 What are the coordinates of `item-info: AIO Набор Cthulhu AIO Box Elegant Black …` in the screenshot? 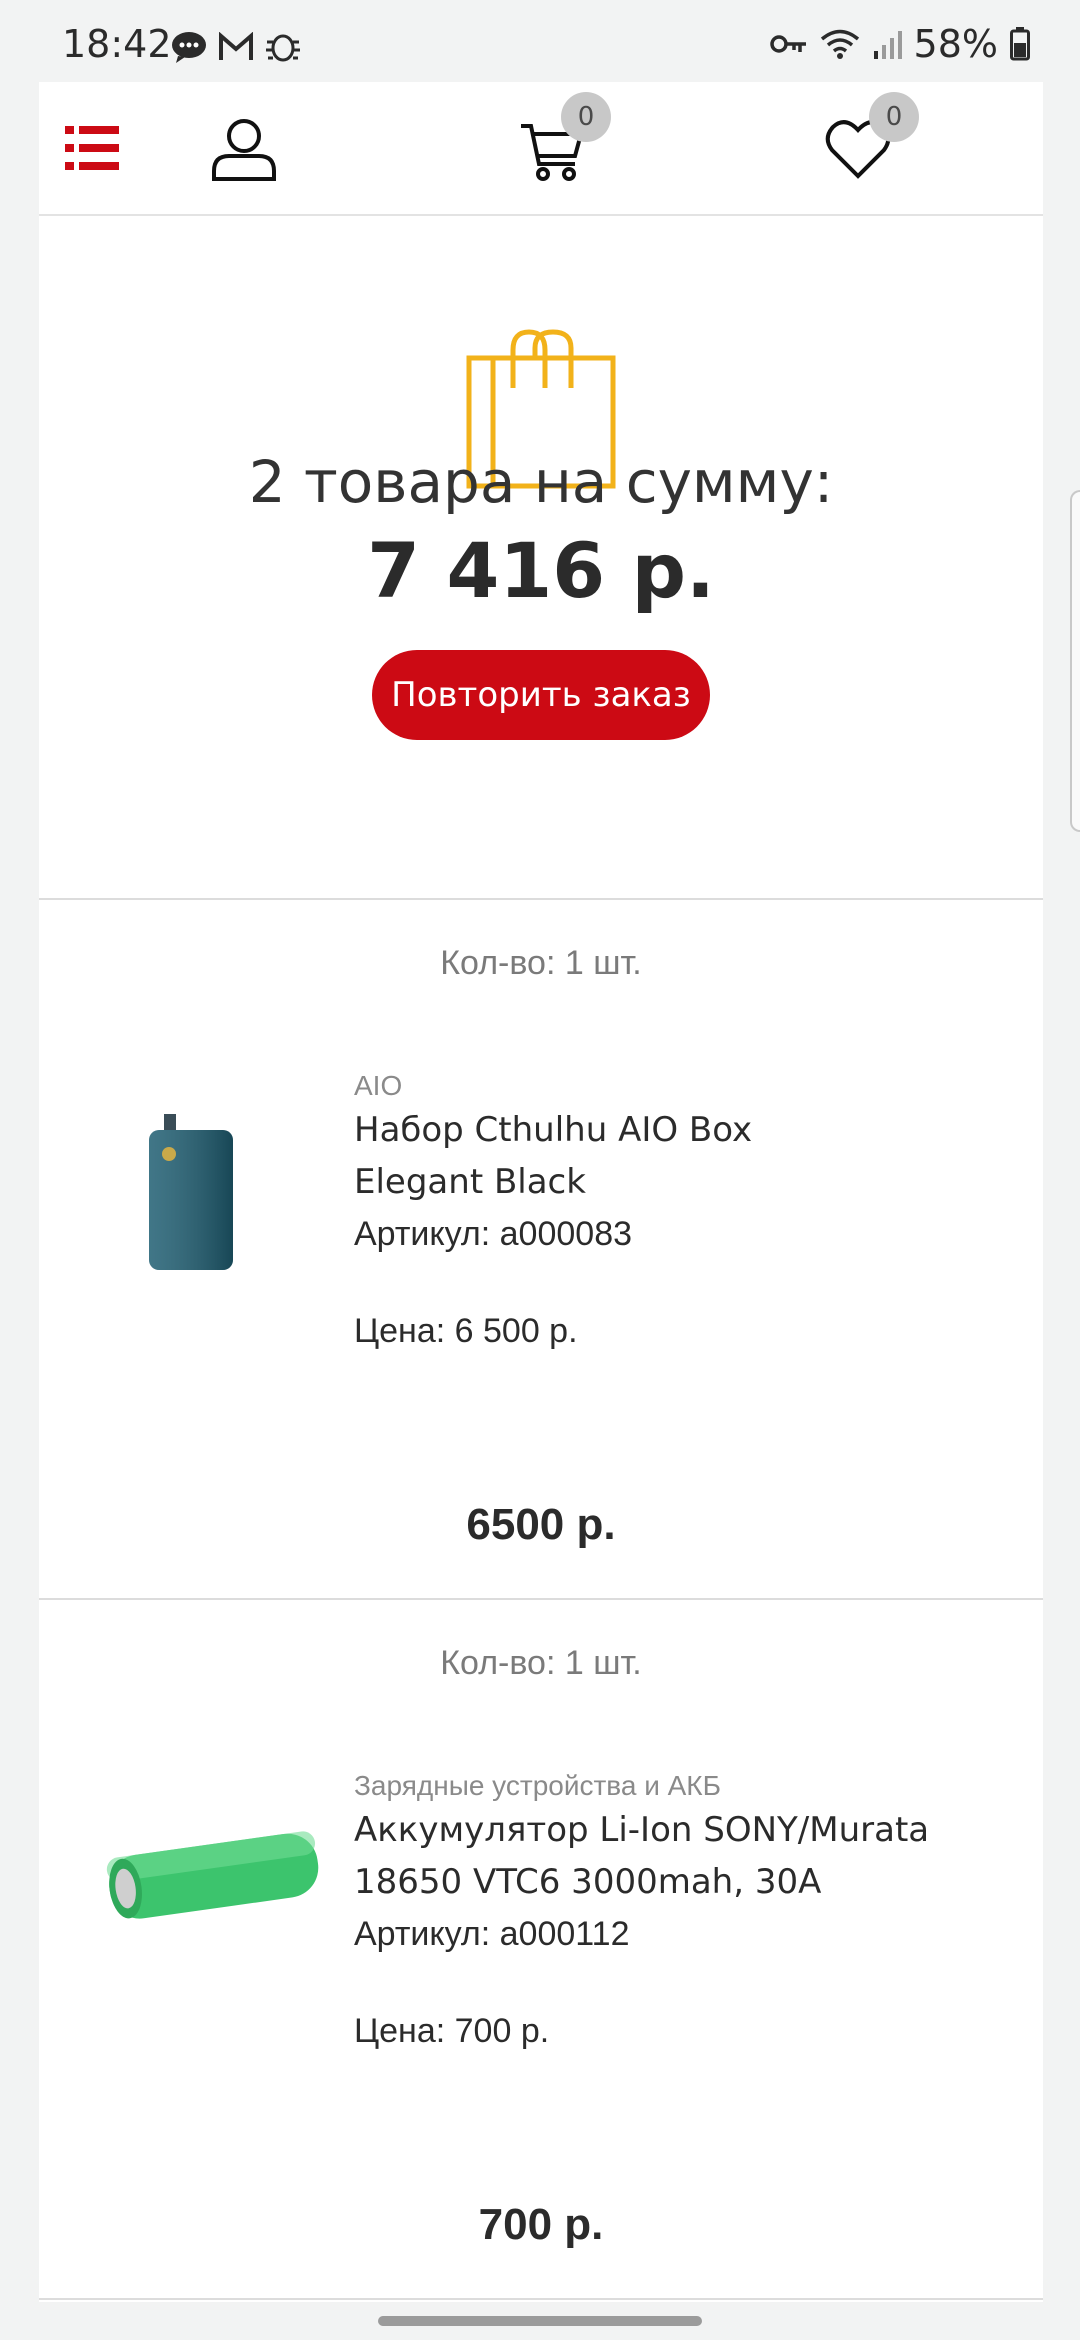 It's located at (674, 1209).